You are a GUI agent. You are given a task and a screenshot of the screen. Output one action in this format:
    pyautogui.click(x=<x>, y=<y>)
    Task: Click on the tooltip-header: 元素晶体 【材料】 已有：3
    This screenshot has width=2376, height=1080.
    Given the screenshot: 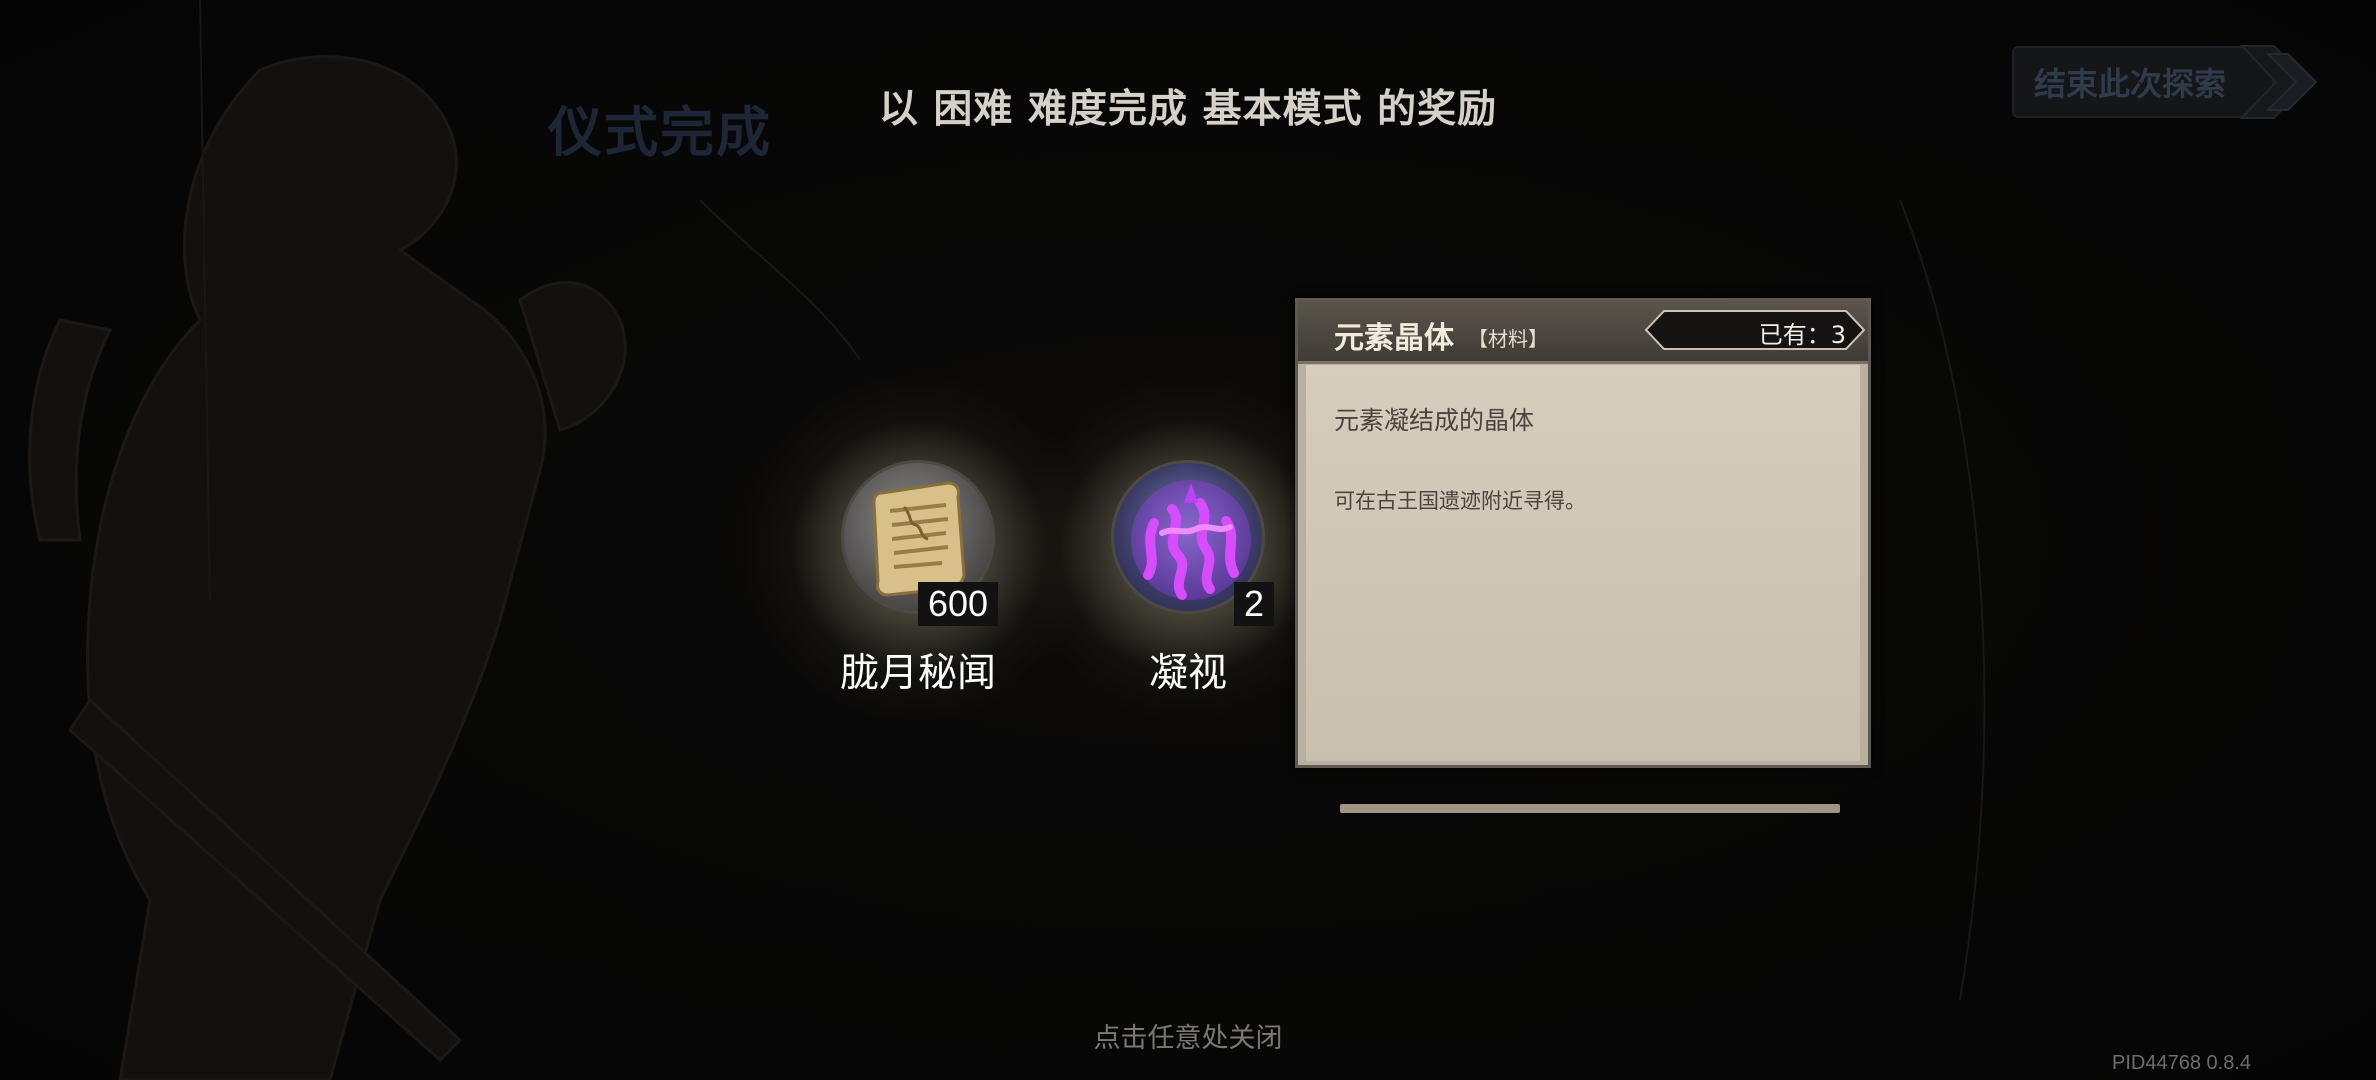 What is the action you would take?
    pyautogui.click(x=1583, y=332)
    